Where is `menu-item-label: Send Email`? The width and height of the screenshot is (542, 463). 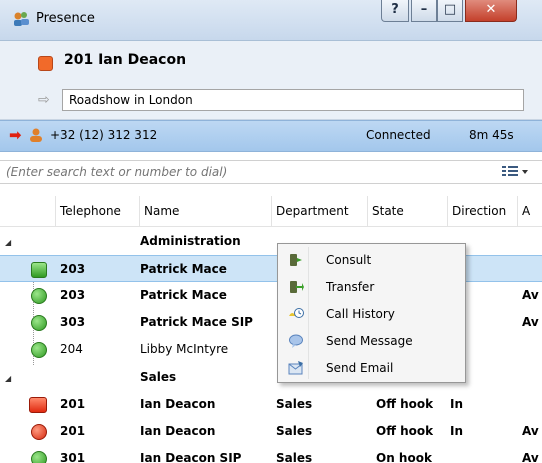
menu-item-label: Send Email is located at coordinates (360, 368).